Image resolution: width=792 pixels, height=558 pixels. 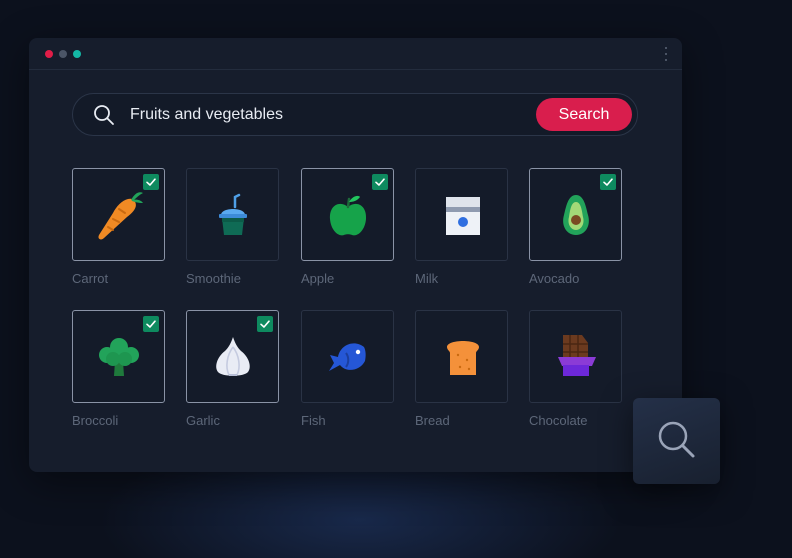 What do you see at coordinates (318, 278) in the screenshot?
I see `item-label: Apple` at bounding box center [318, 278].